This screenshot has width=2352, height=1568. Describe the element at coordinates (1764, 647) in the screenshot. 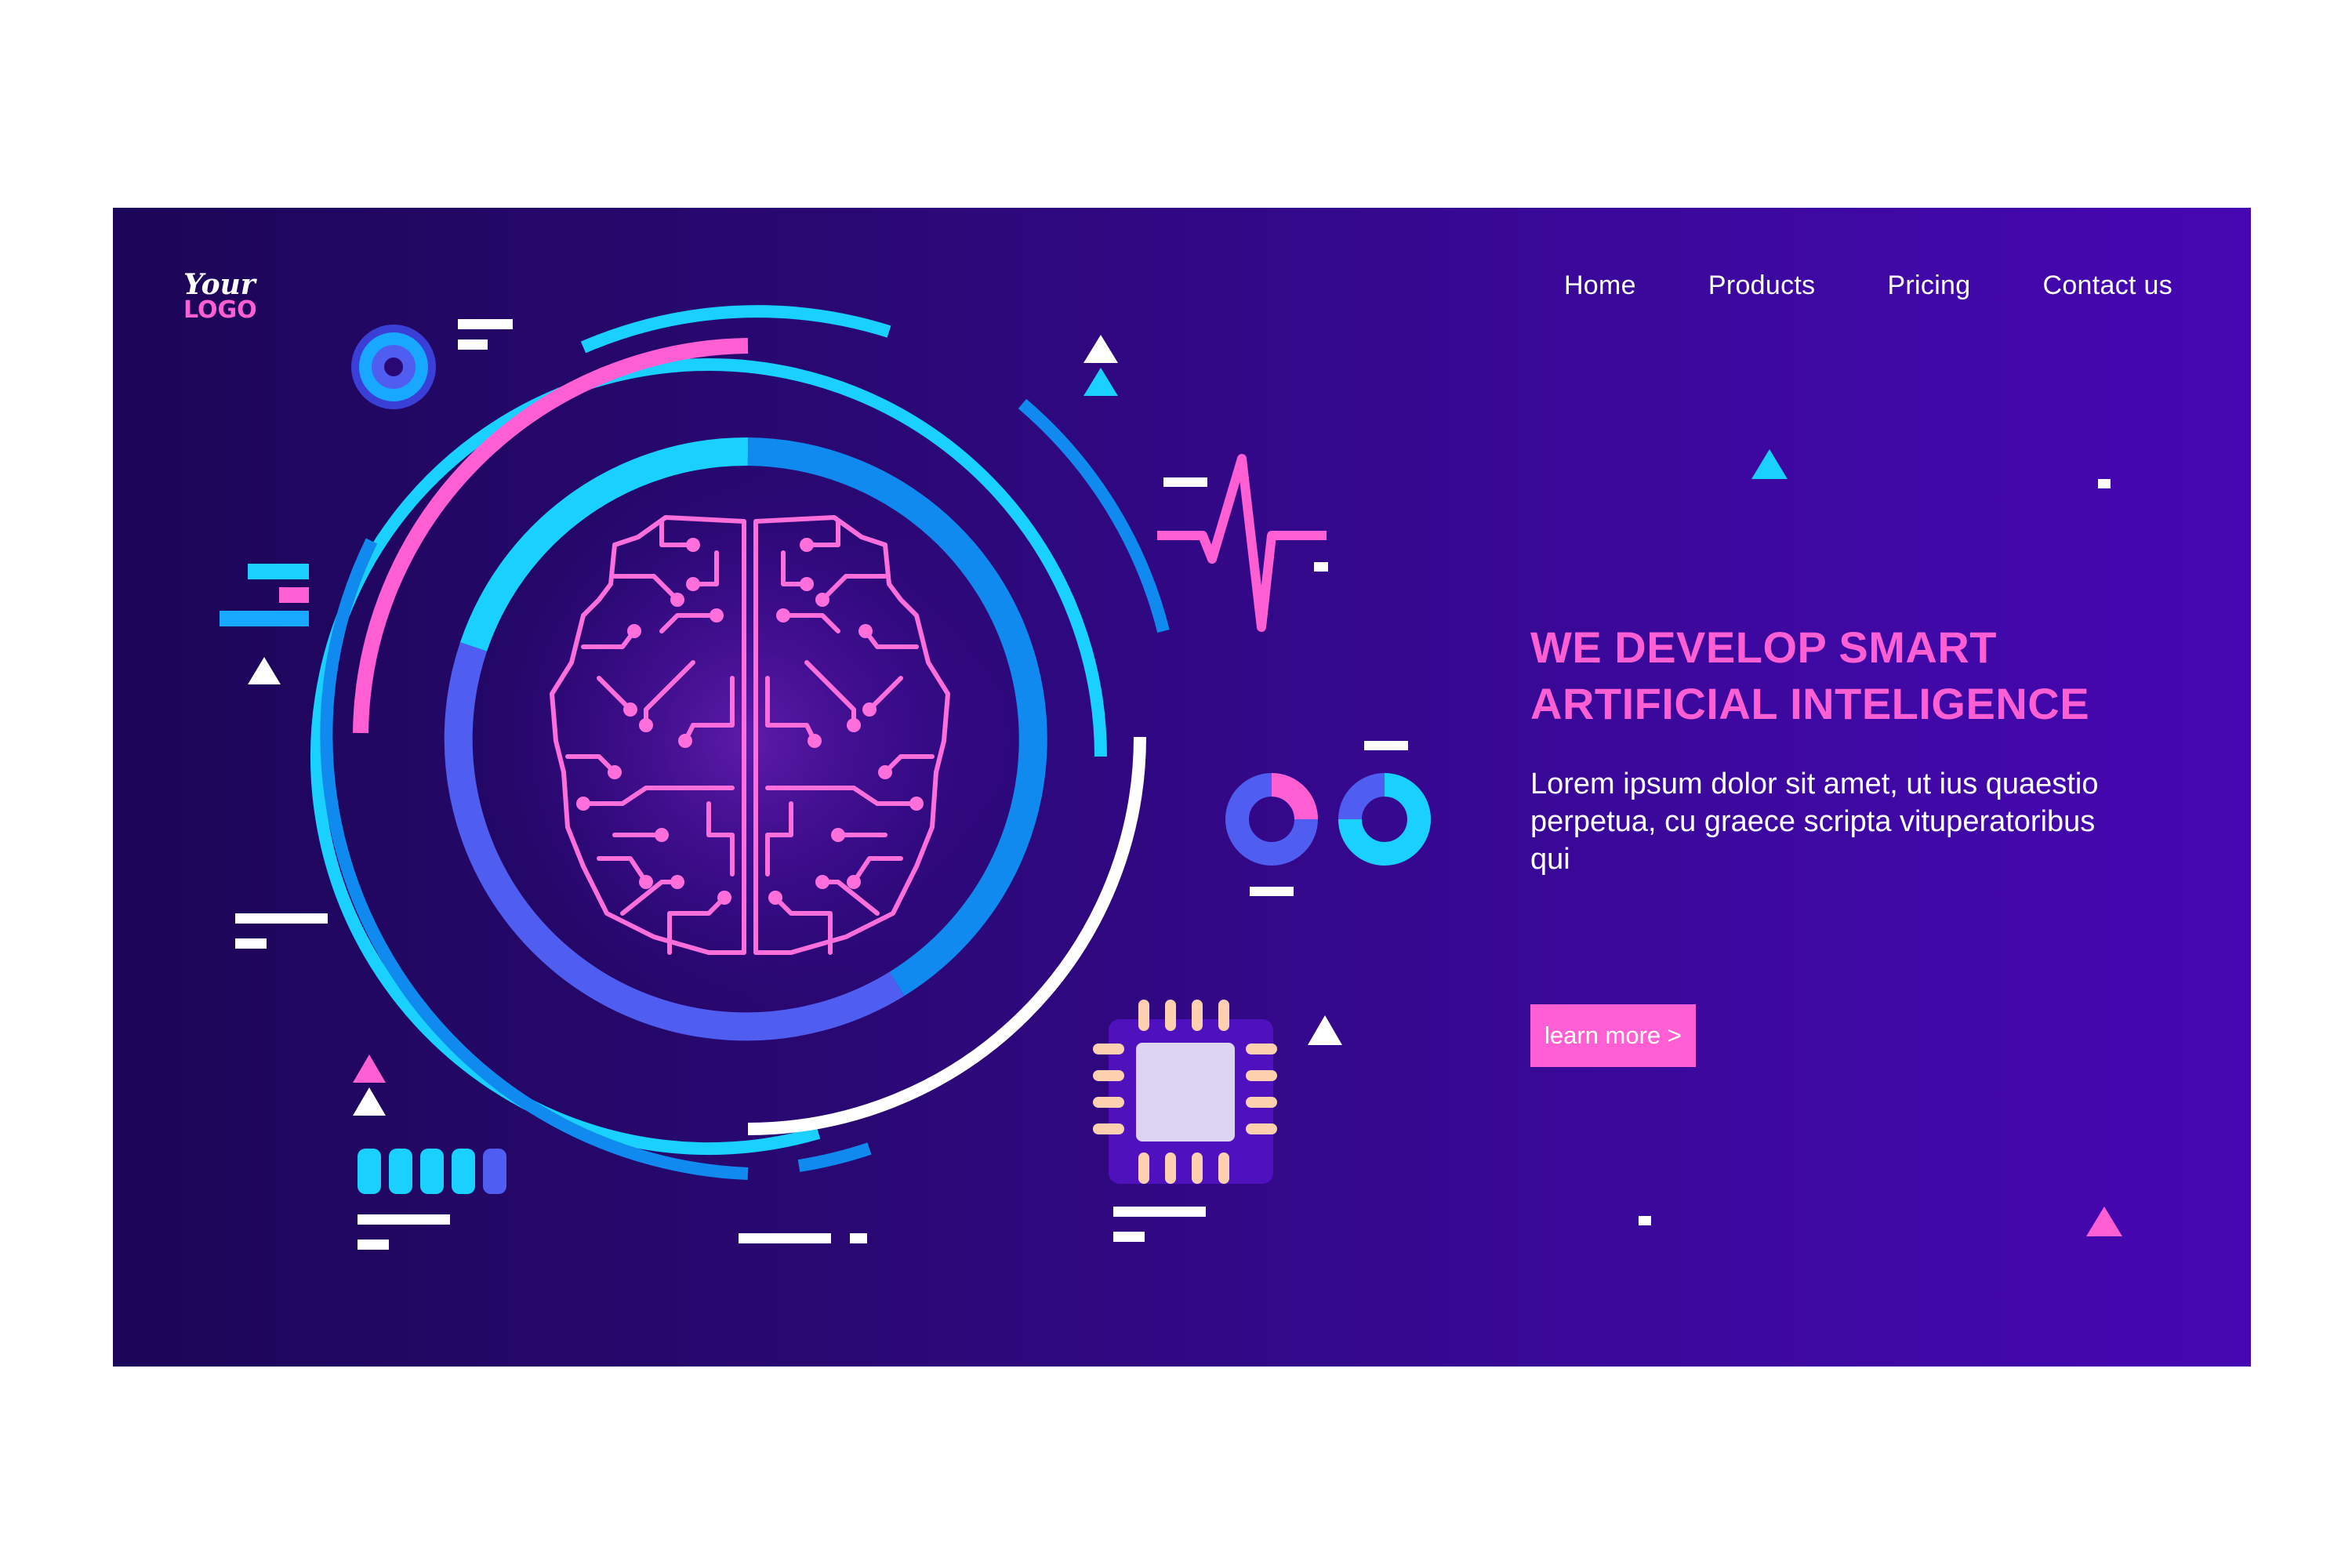

I see `hero-headline-line1: WE DEVELOP SMART` at that location.